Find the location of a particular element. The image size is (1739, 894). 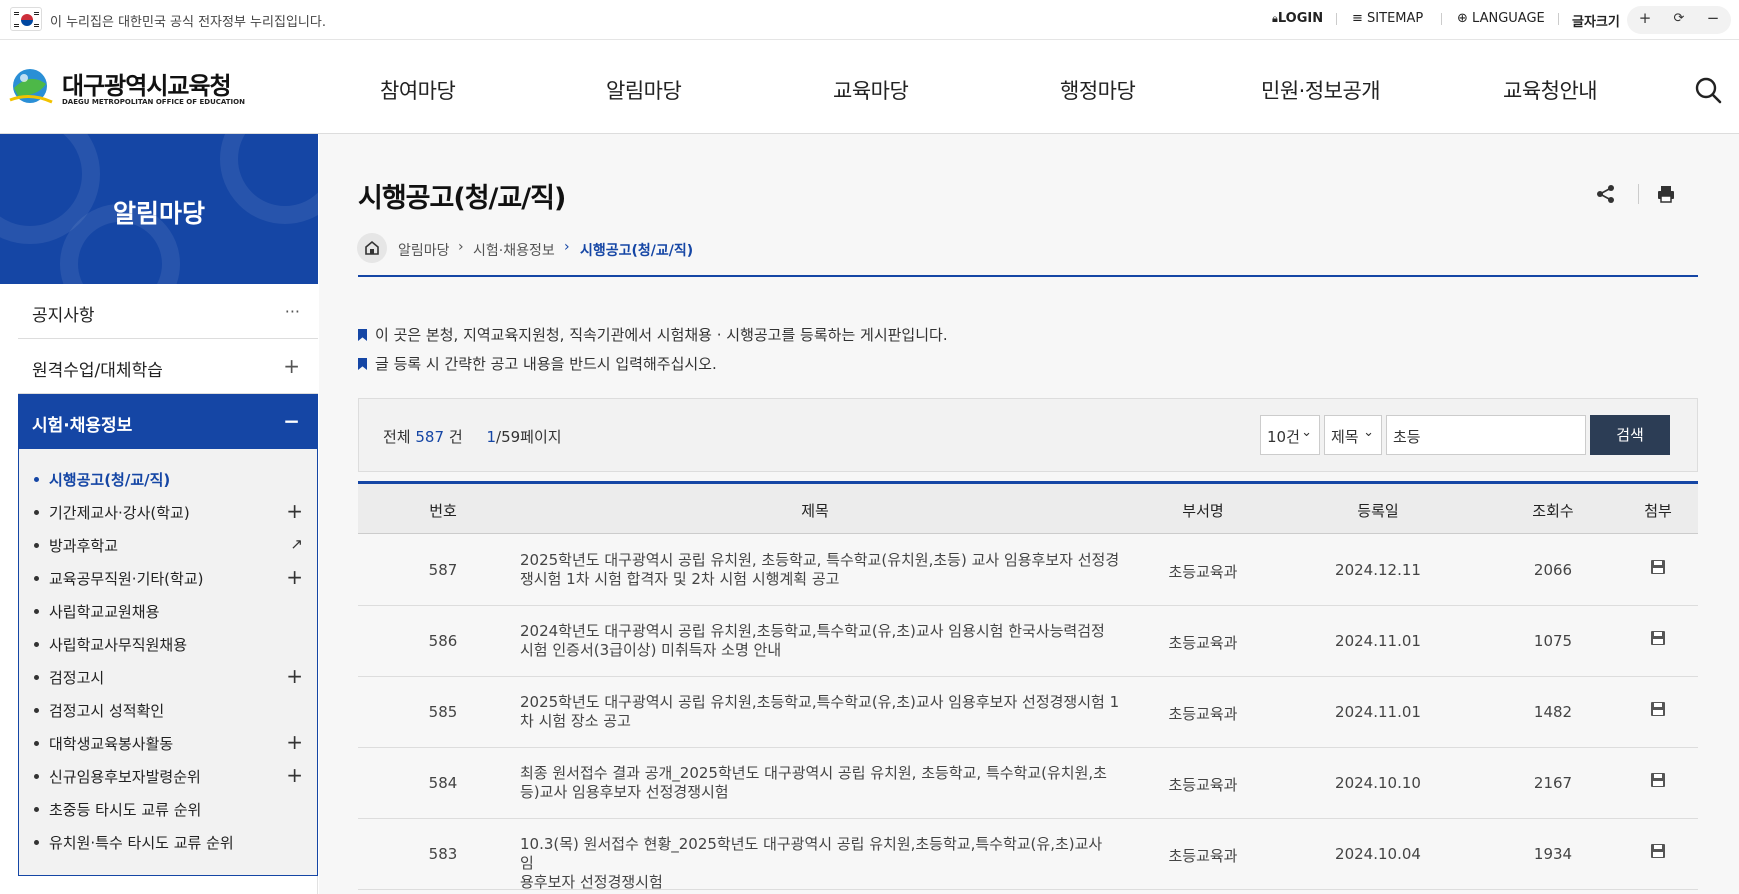

minus-icon: − is located at coordinates (291, 421).